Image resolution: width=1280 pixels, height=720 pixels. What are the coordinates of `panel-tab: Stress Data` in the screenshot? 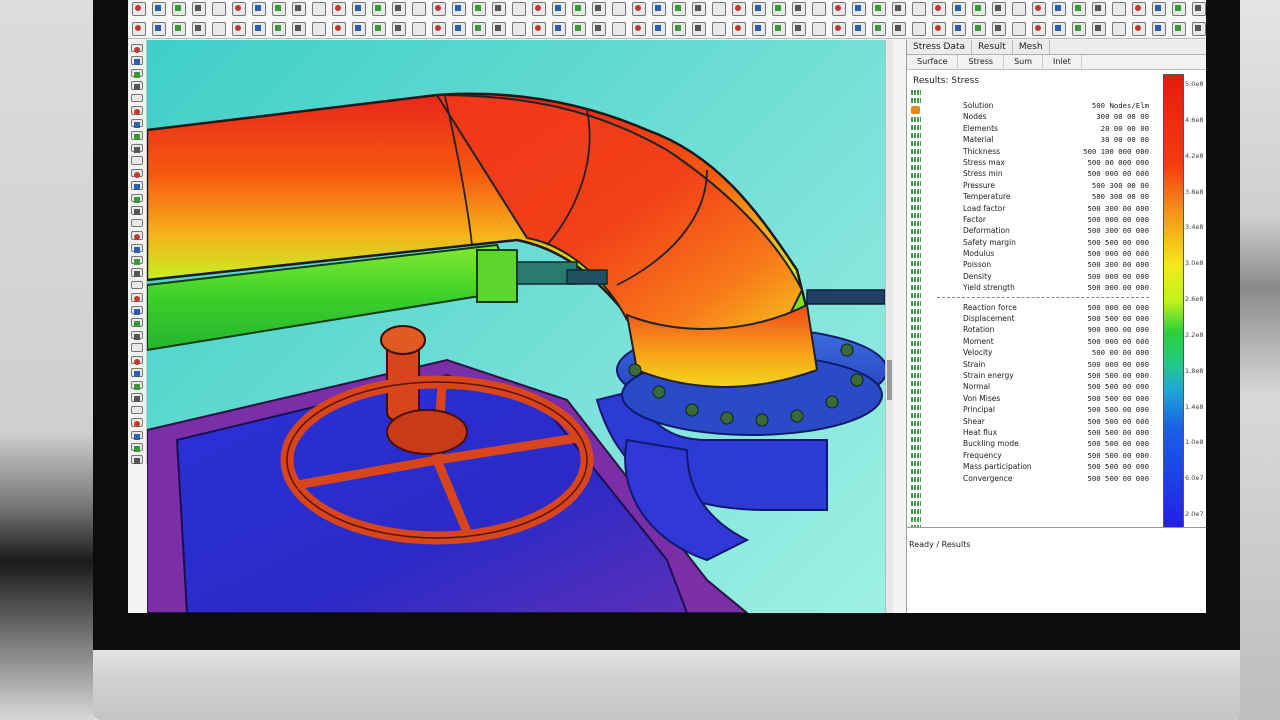 It's located at (940, 47).